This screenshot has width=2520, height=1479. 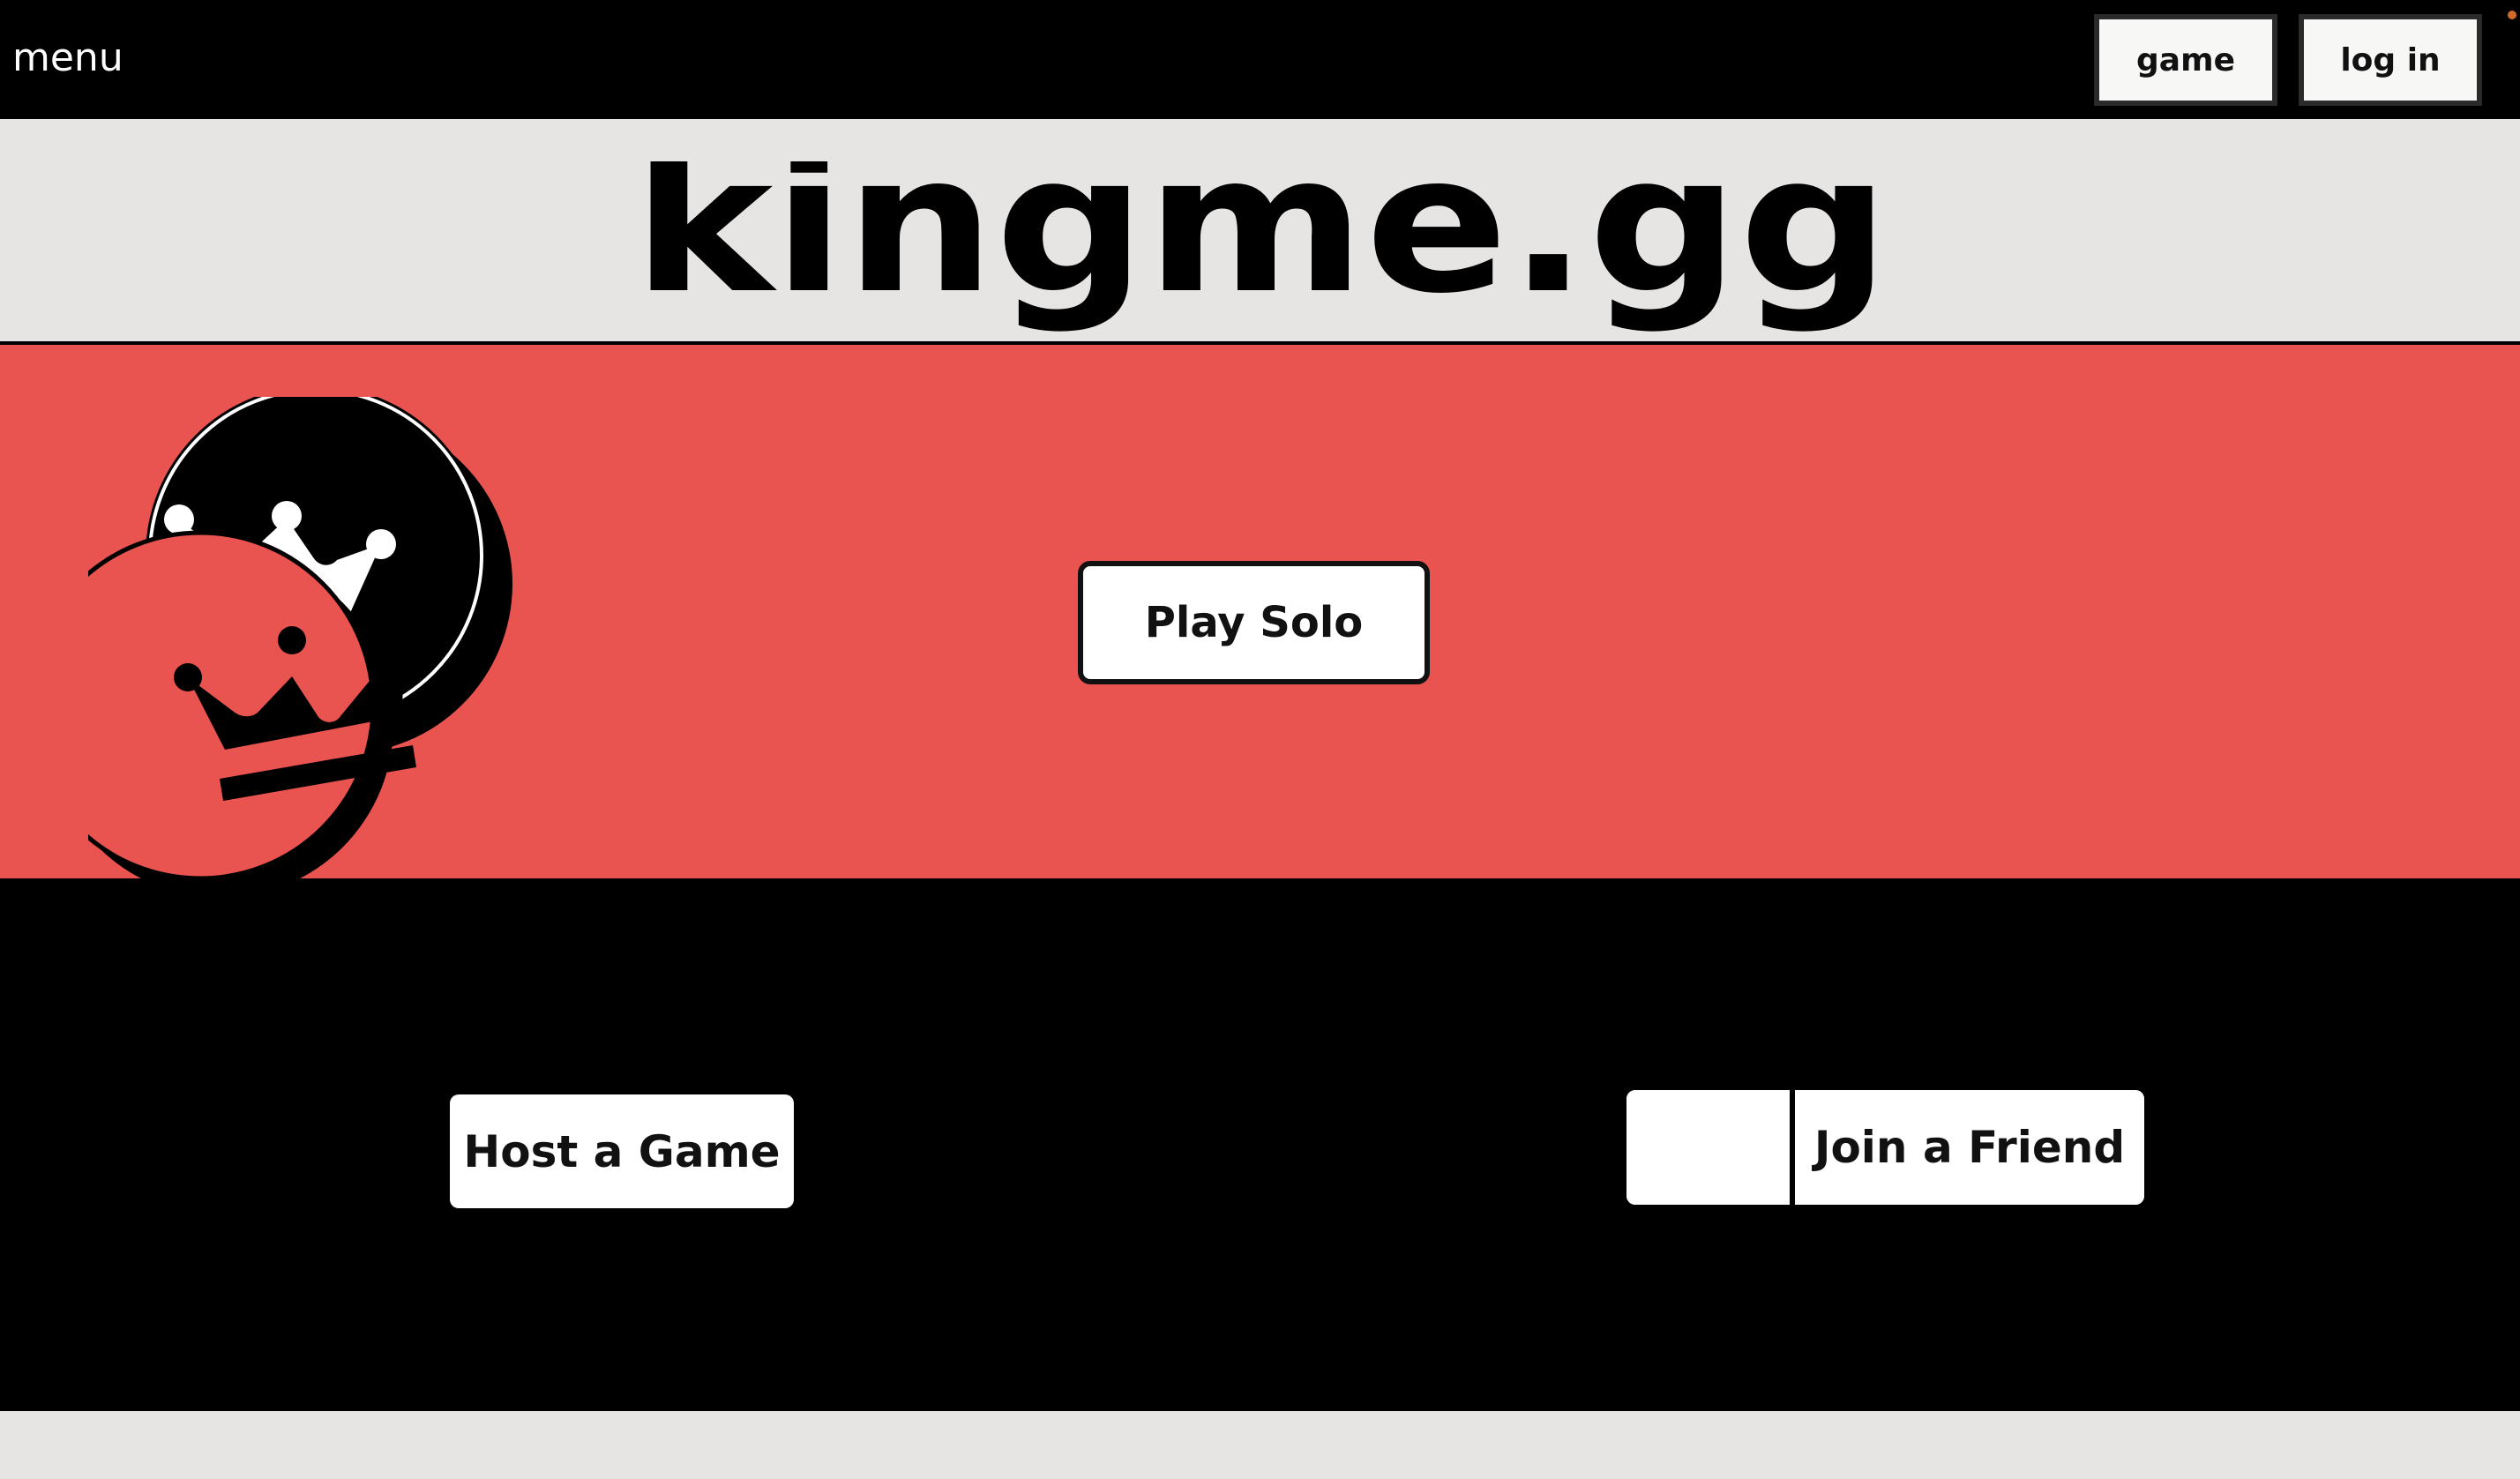 I want to click on login-button: log in, so click(x=2390, y=60).